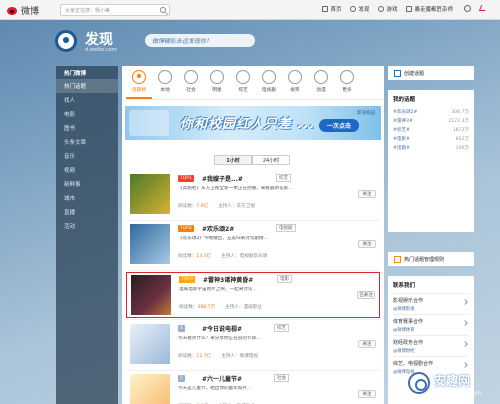  What do you see at coordinates (284, 279) in the screenshot?
I see `topic-tag: 电影` at bounding box center [284, 279].